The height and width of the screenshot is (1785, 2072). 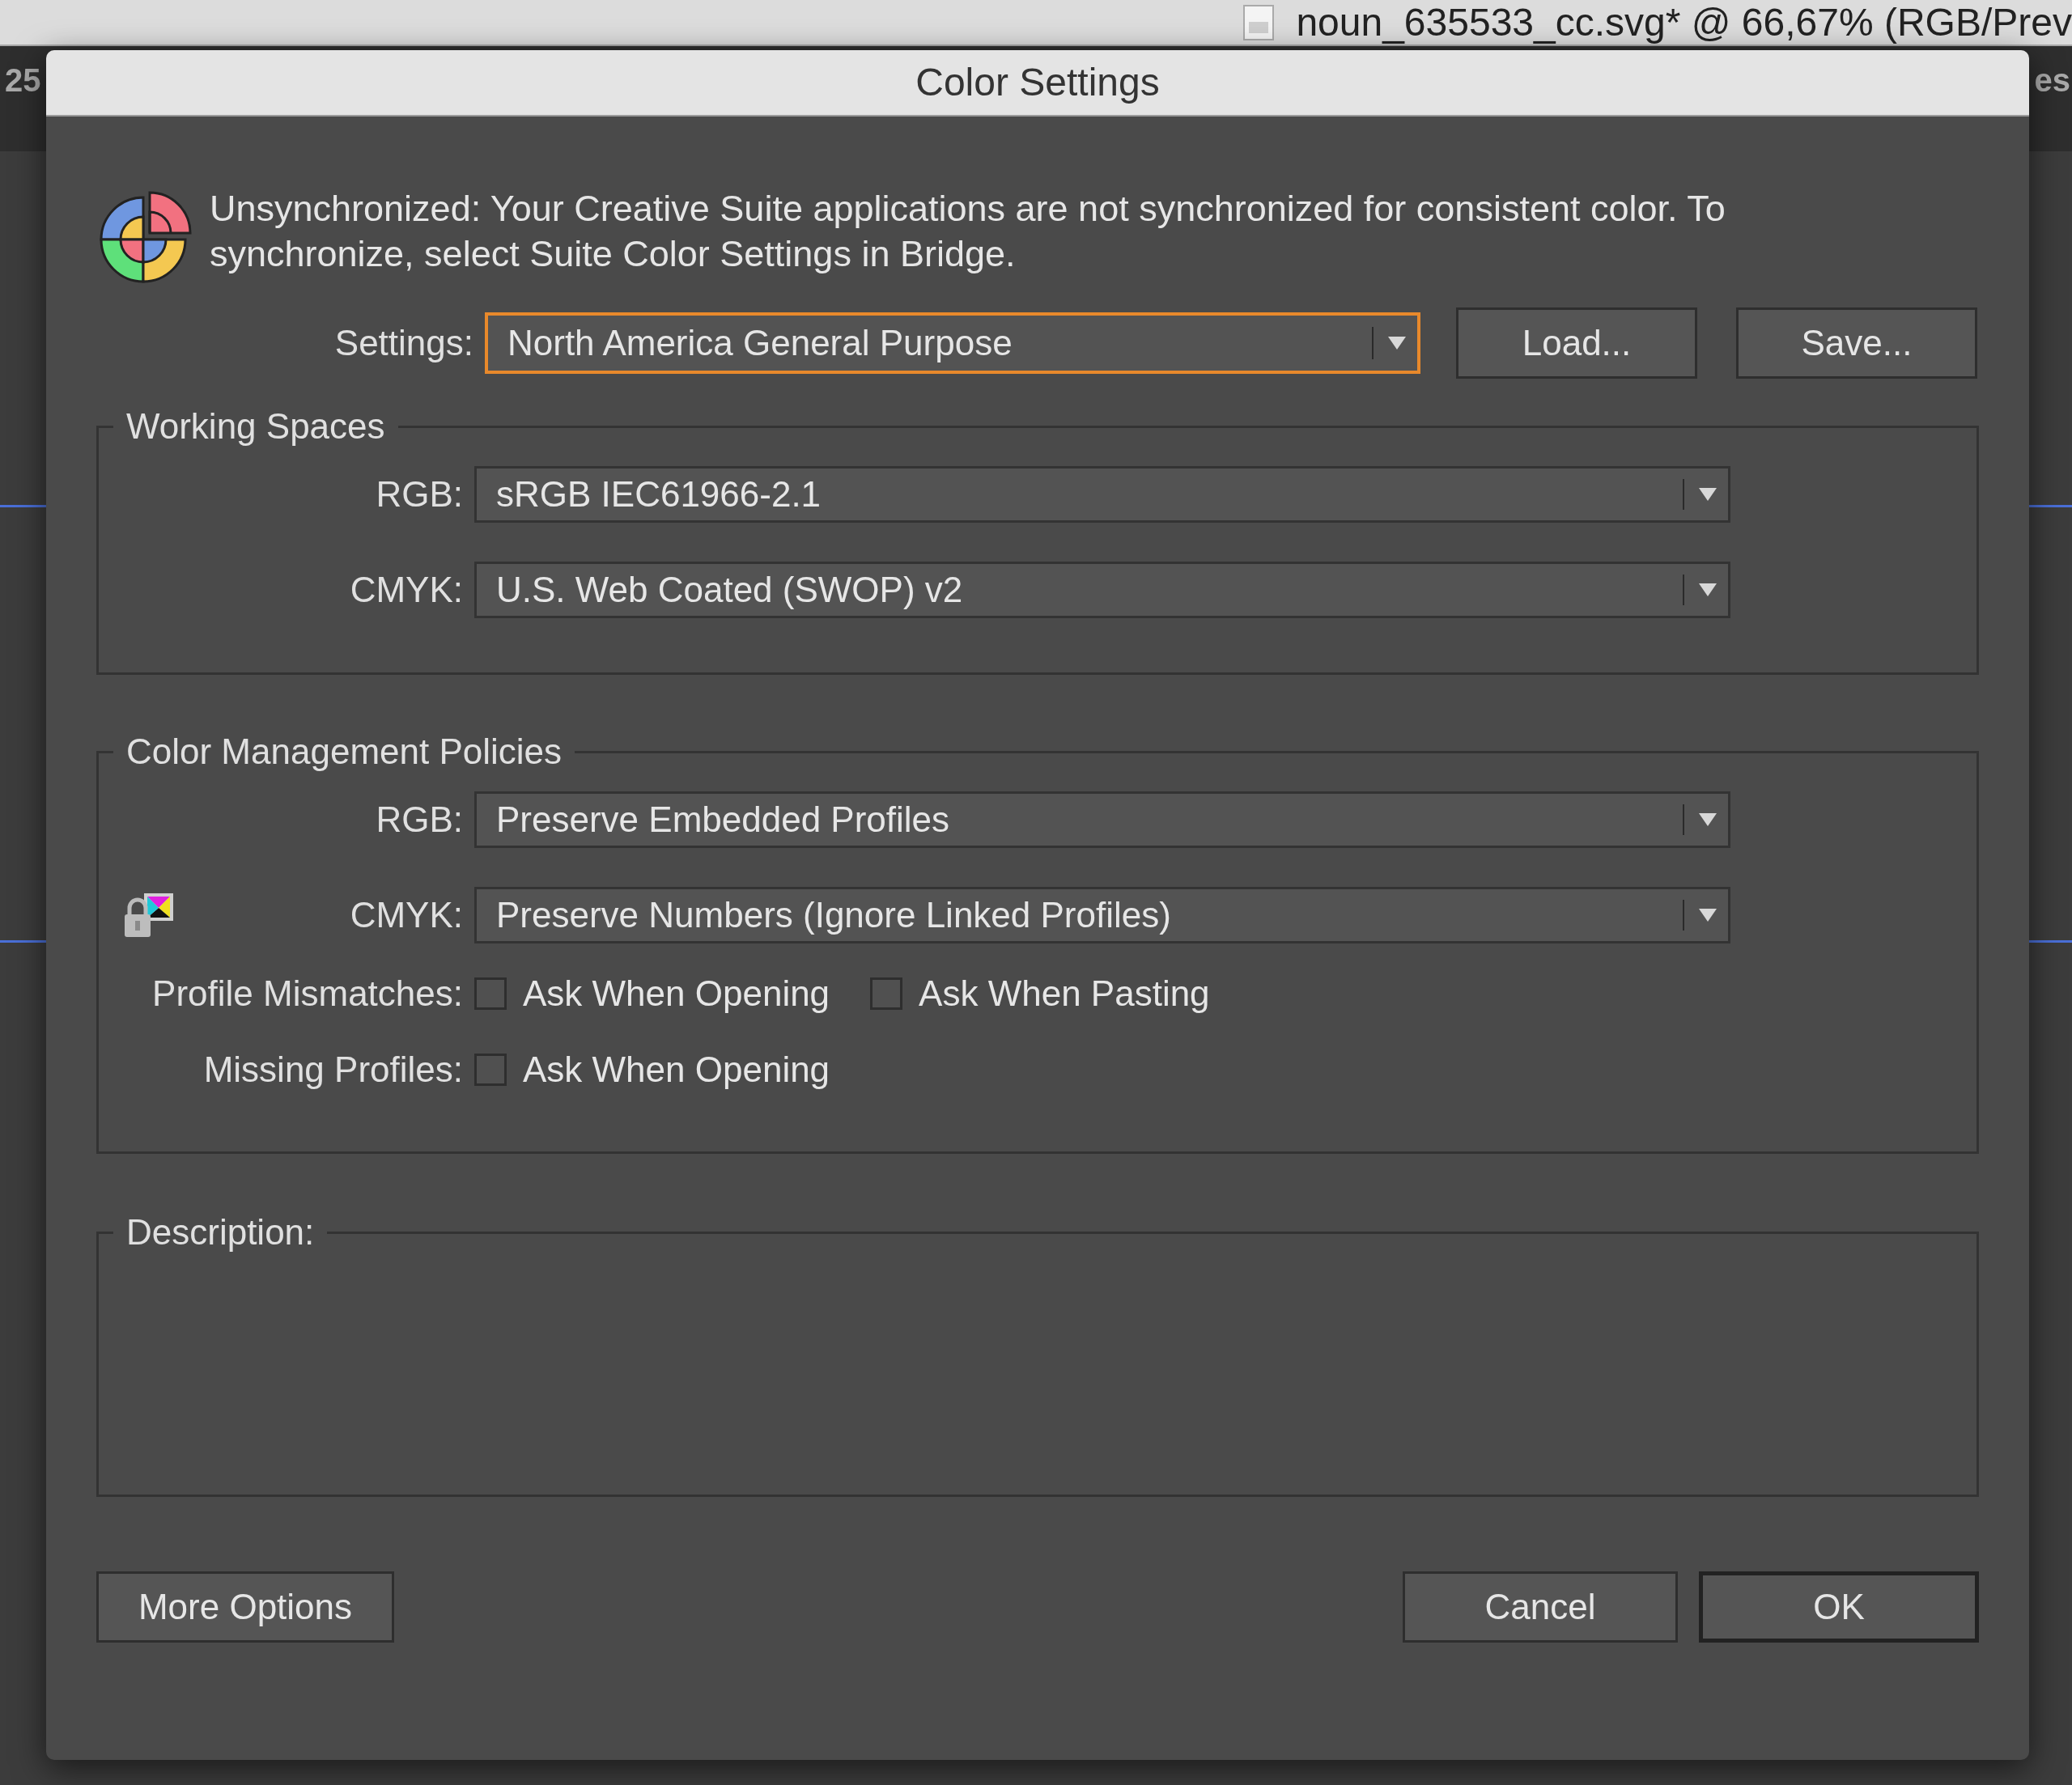 I want to click on field-label: Settings:, so click(x=403, y=343).